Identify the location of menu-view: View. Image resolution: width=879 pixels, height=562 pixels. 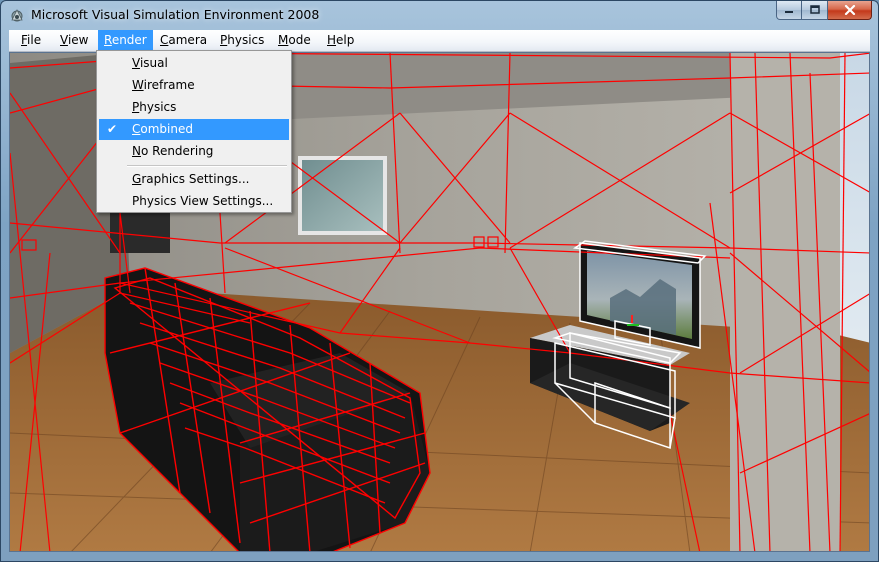
(74, 40).